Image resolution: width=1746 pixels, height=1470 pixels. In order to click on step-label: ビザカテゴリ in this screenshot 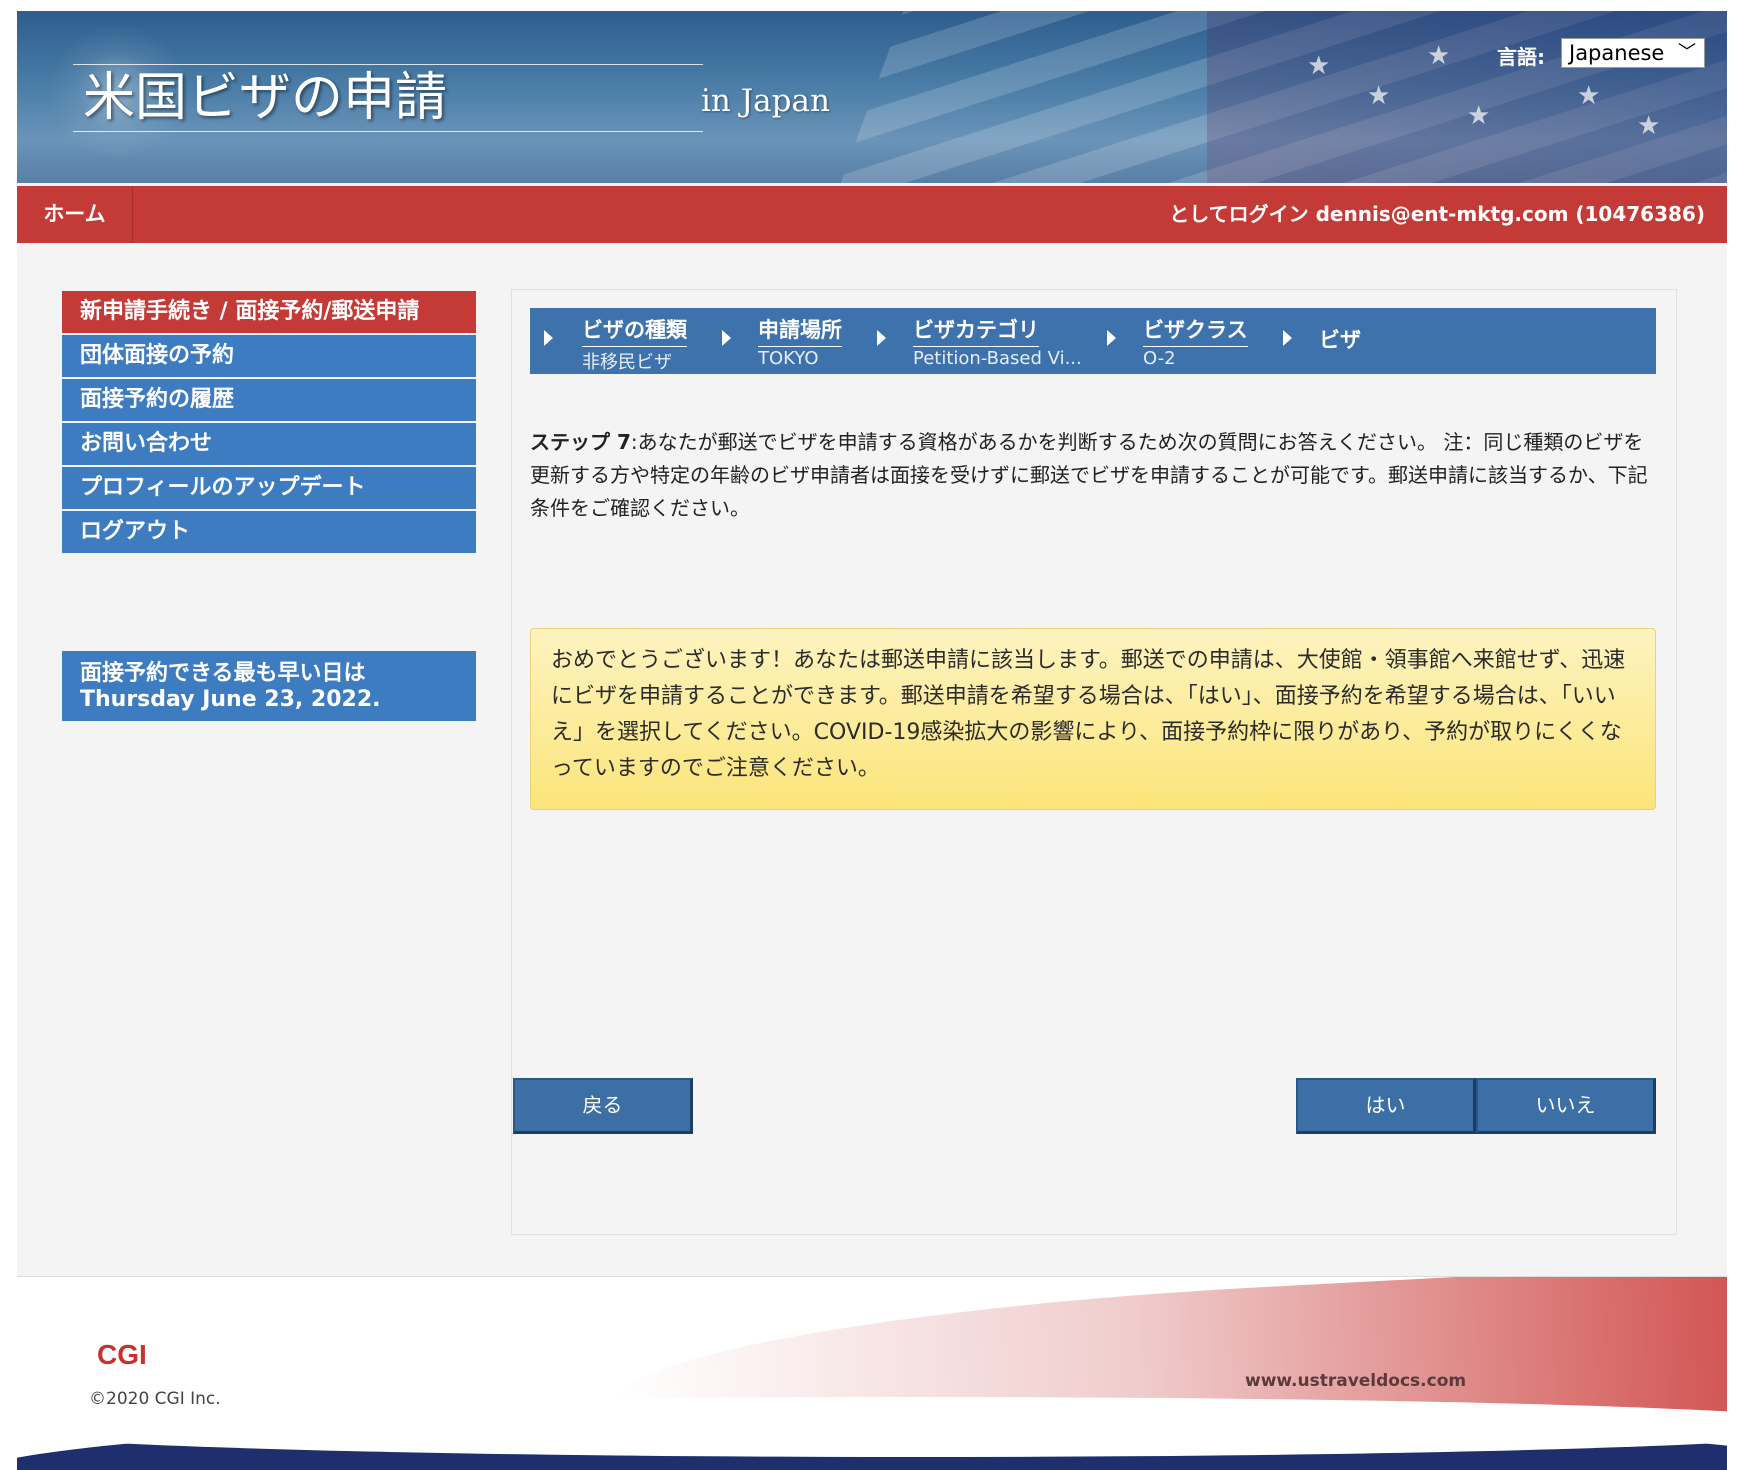, I will do `click(976, 330)`.